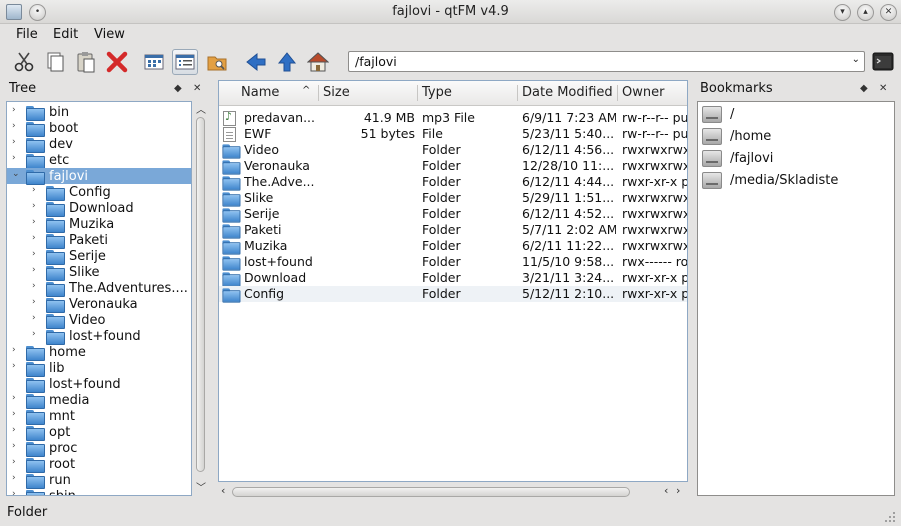 This screenshot has width=901, height=526. I want to click on tree-item: lost+found, so click(99, 384).